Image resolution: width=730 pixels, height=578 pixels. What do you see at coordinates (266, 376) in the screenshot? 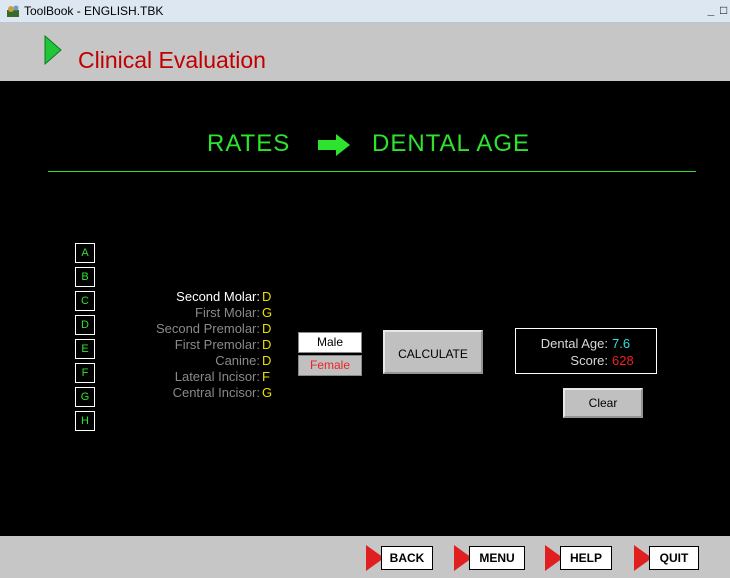
I see `tooth-grade: F` at bounding box center [266, 376].